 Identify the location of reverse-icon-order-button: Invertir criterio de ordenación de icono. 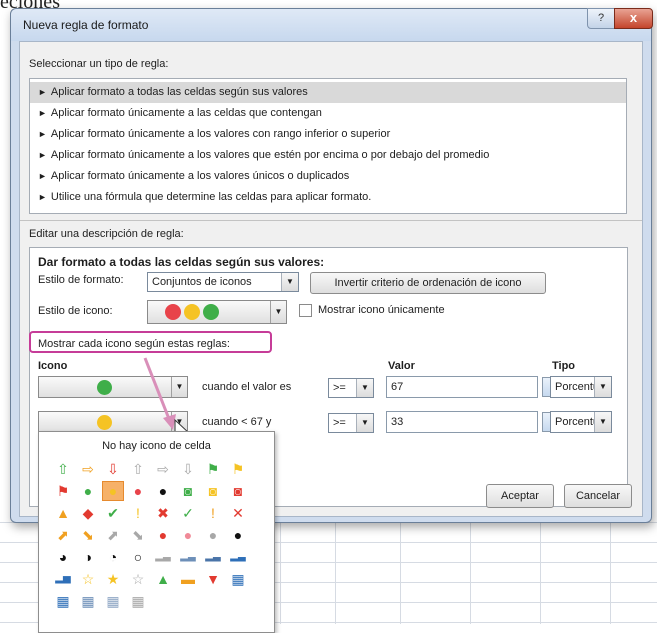
(428, 283).